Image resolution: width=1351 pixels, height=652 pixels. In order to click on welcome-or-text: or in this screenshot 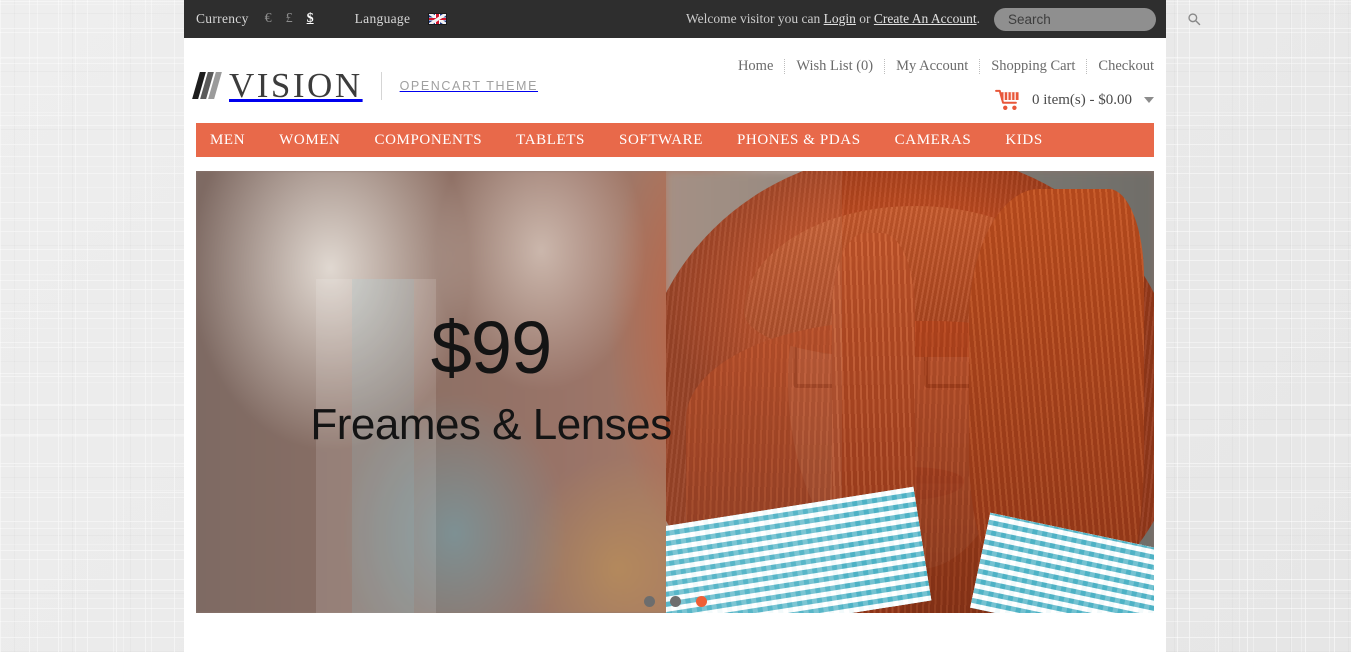, I will do `click(864, 18)`.